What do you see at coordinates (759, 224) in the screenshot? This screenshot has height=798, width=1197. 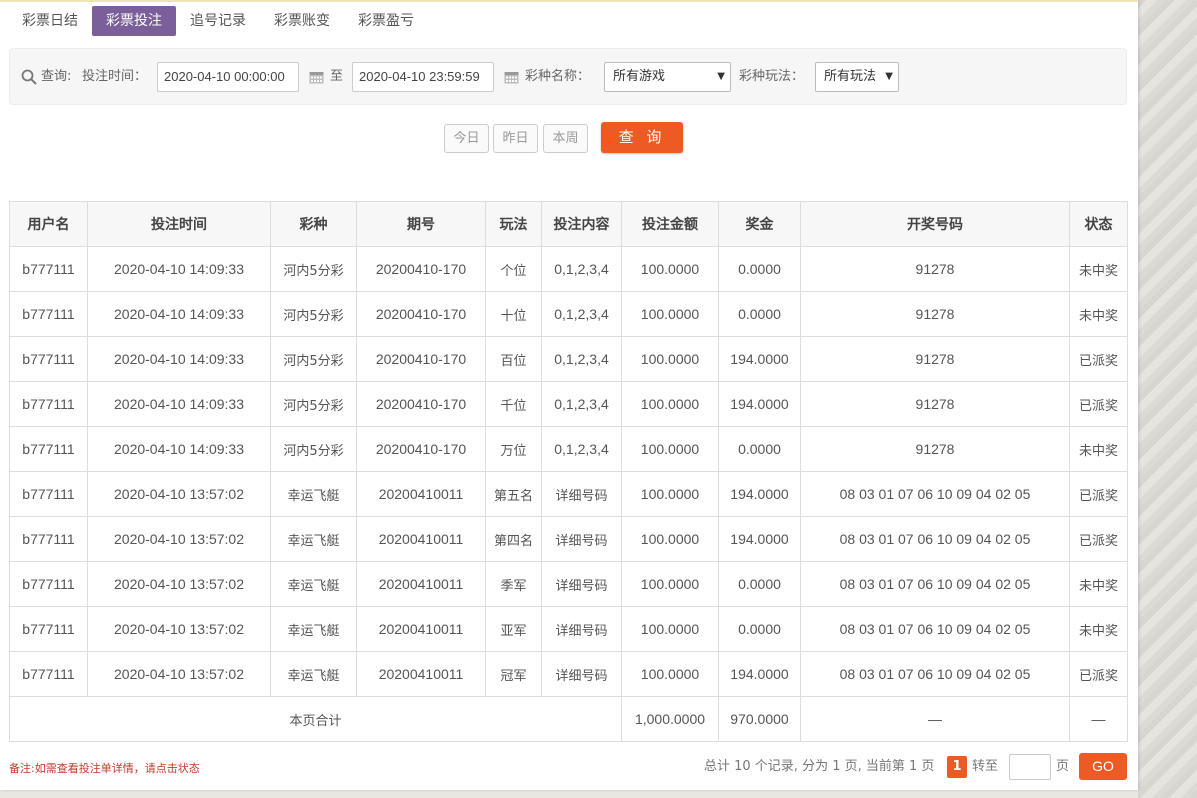 I see `col-header-bonus: 奖金` at bounding box center [759, 224].